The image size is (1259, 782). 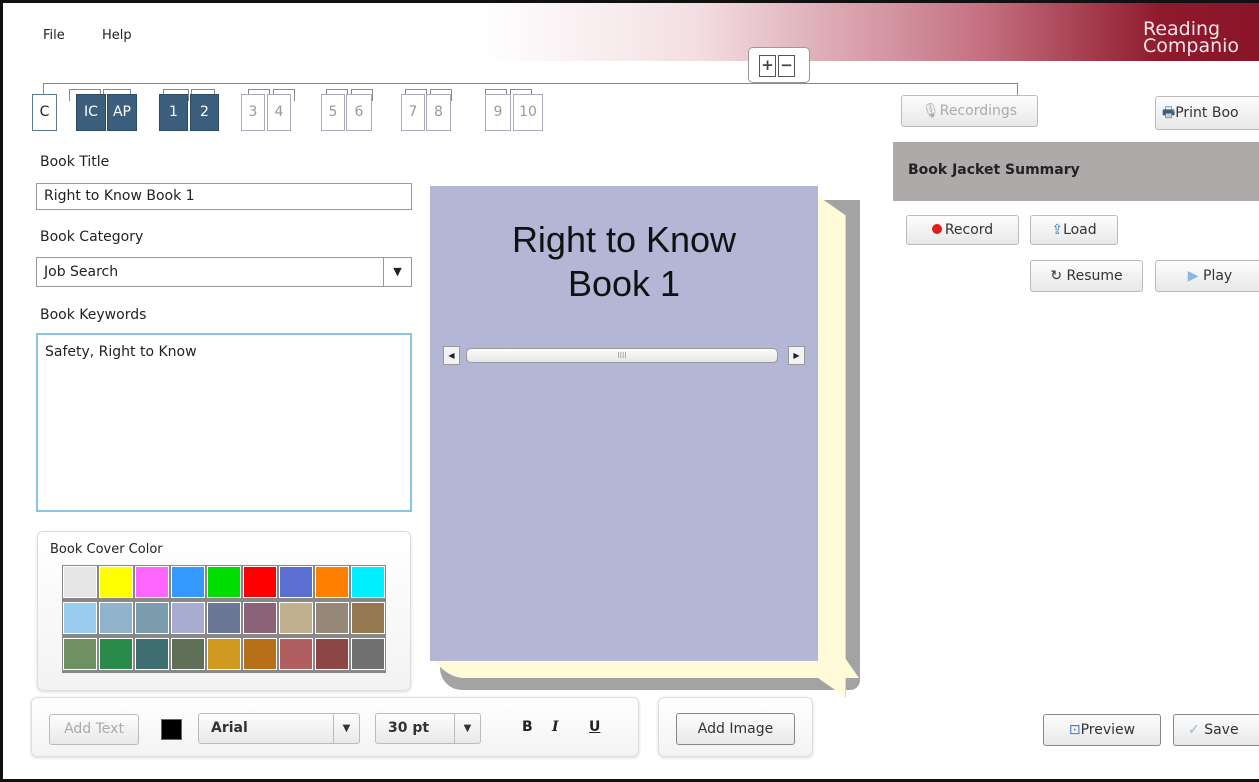 What do you see at coordinates (594, 727) in the screenshot?
I see `underline-button: U` at bounding box center [594, 727].